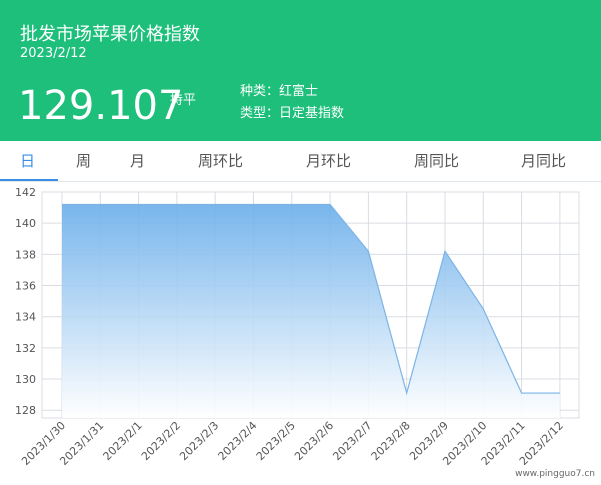 Image resolution: width=601 pixels, height=485 pixels. I want to click on y-tick-label: 140, so click(25, 223).